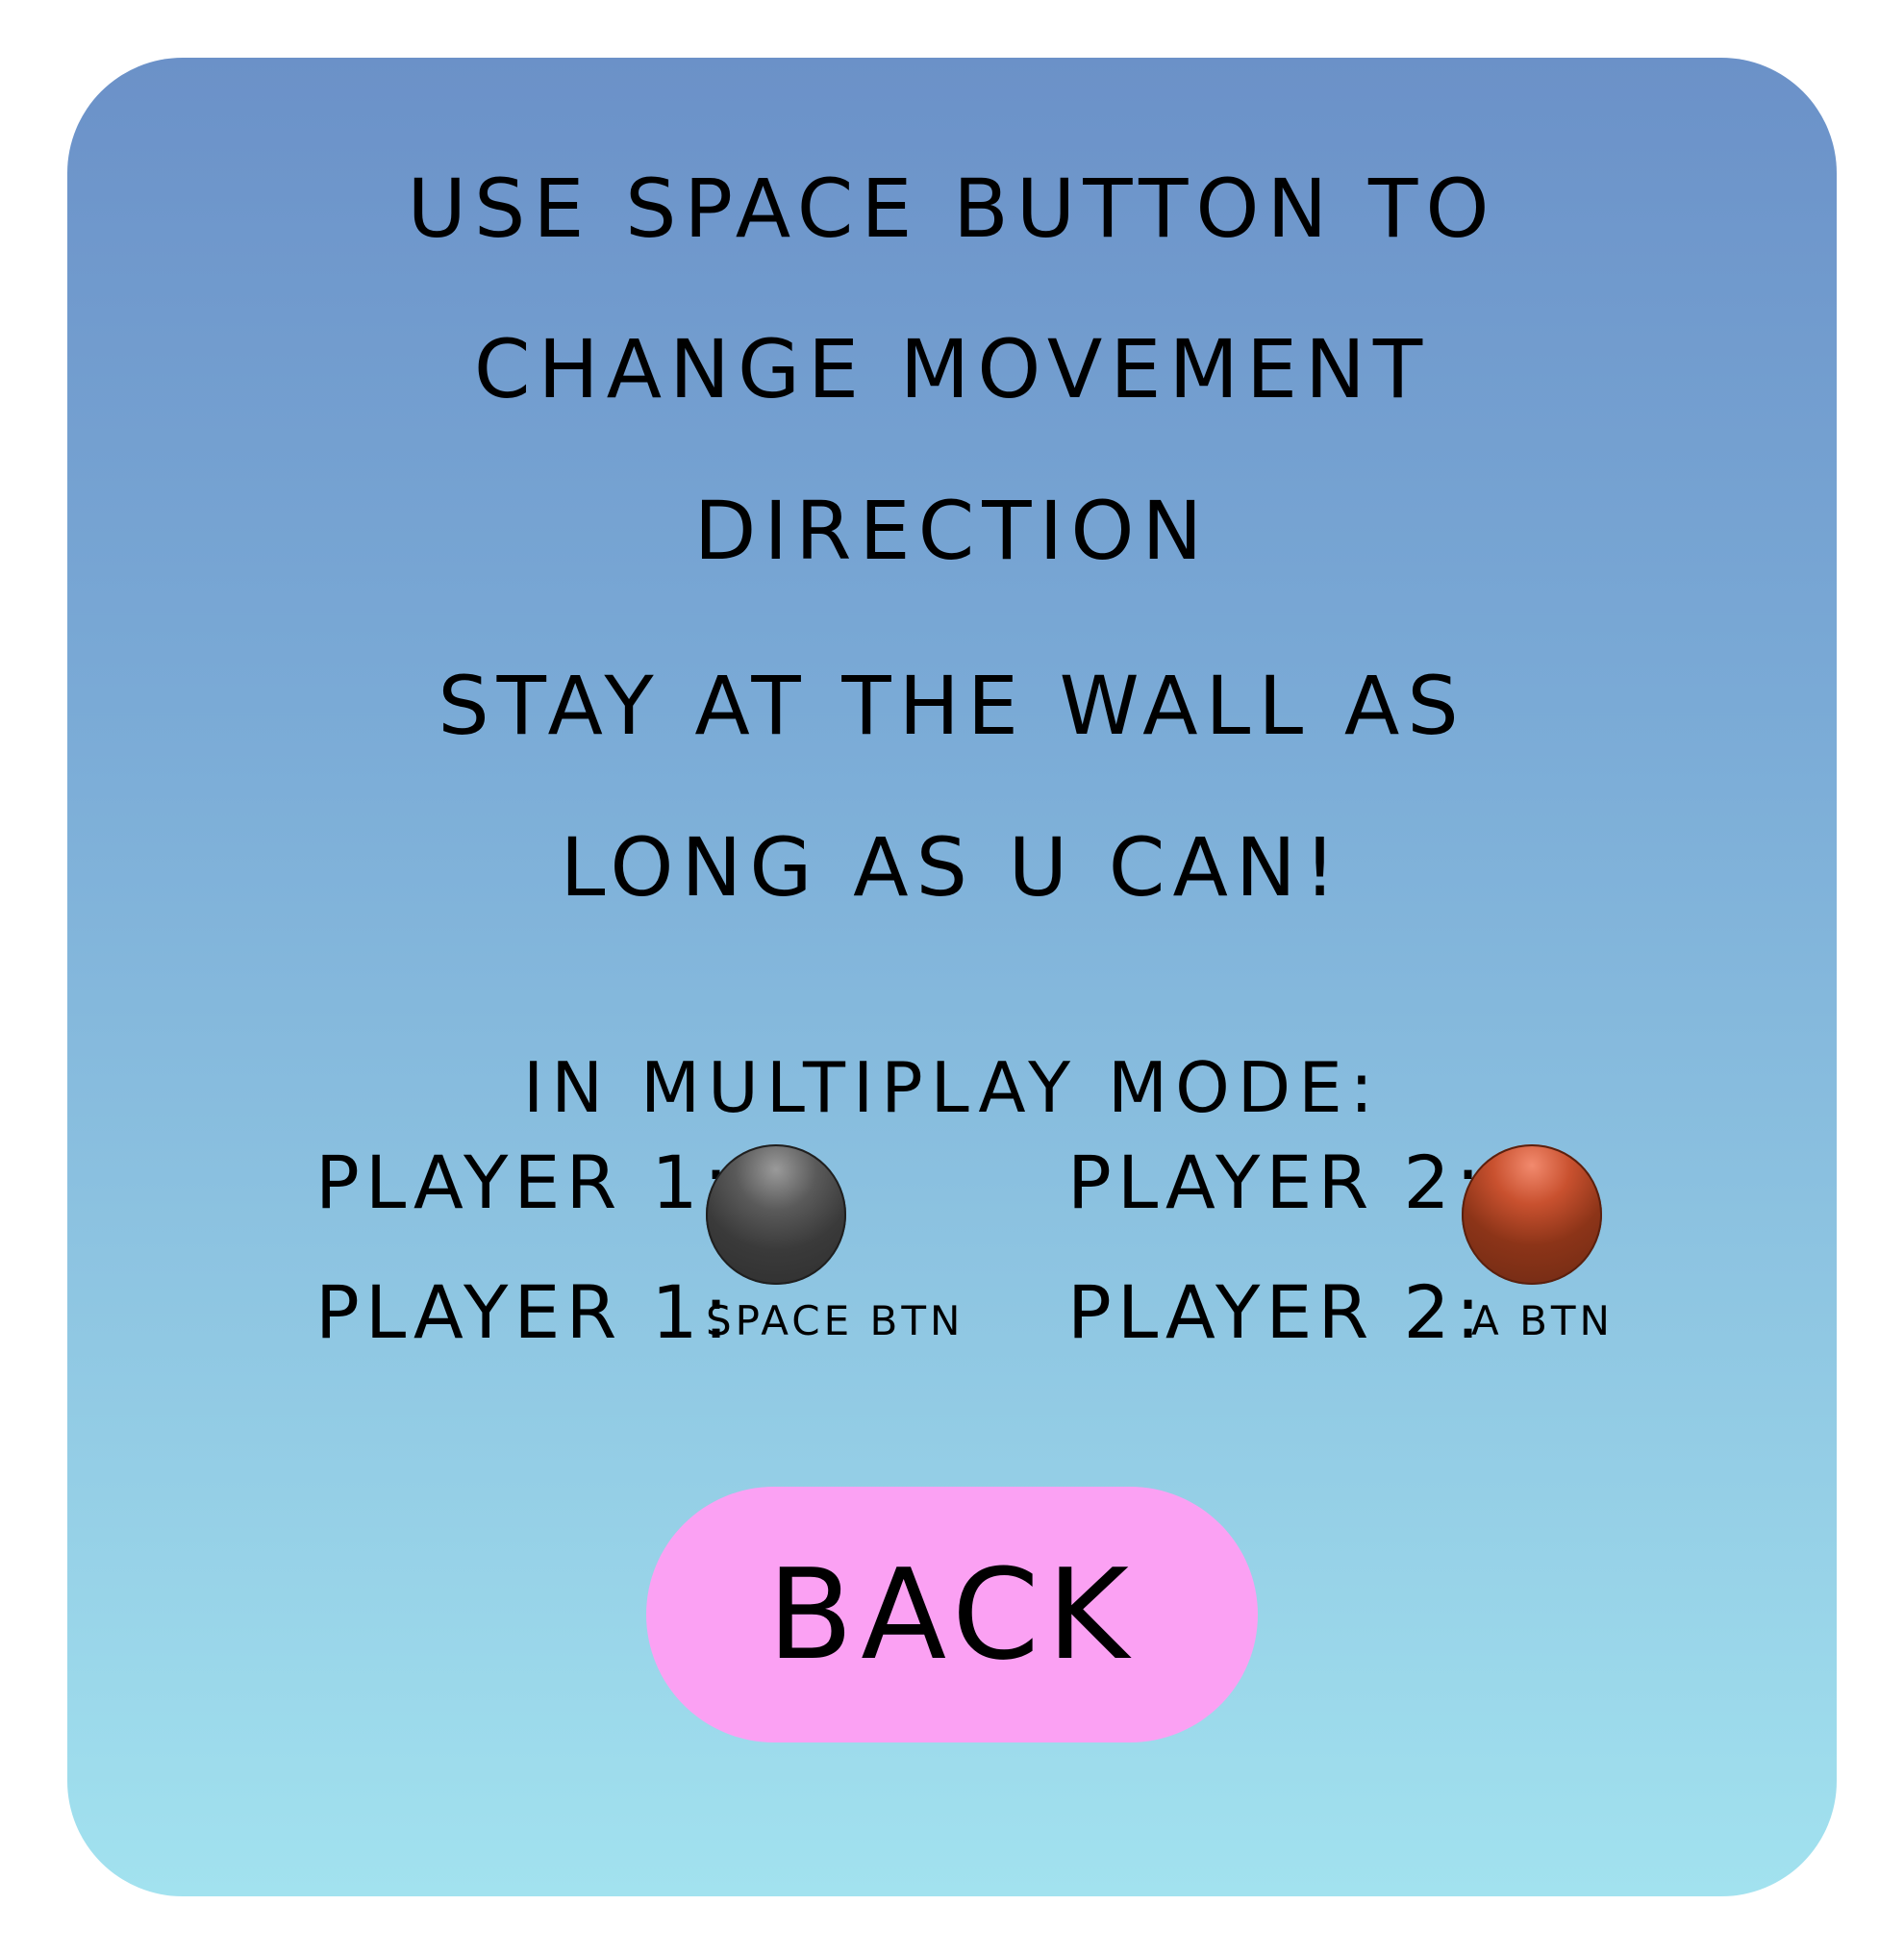  Describe the element at coordinates (1543, 1321) in the screenshot. I see `player2-control-key: A BTN` at that location.